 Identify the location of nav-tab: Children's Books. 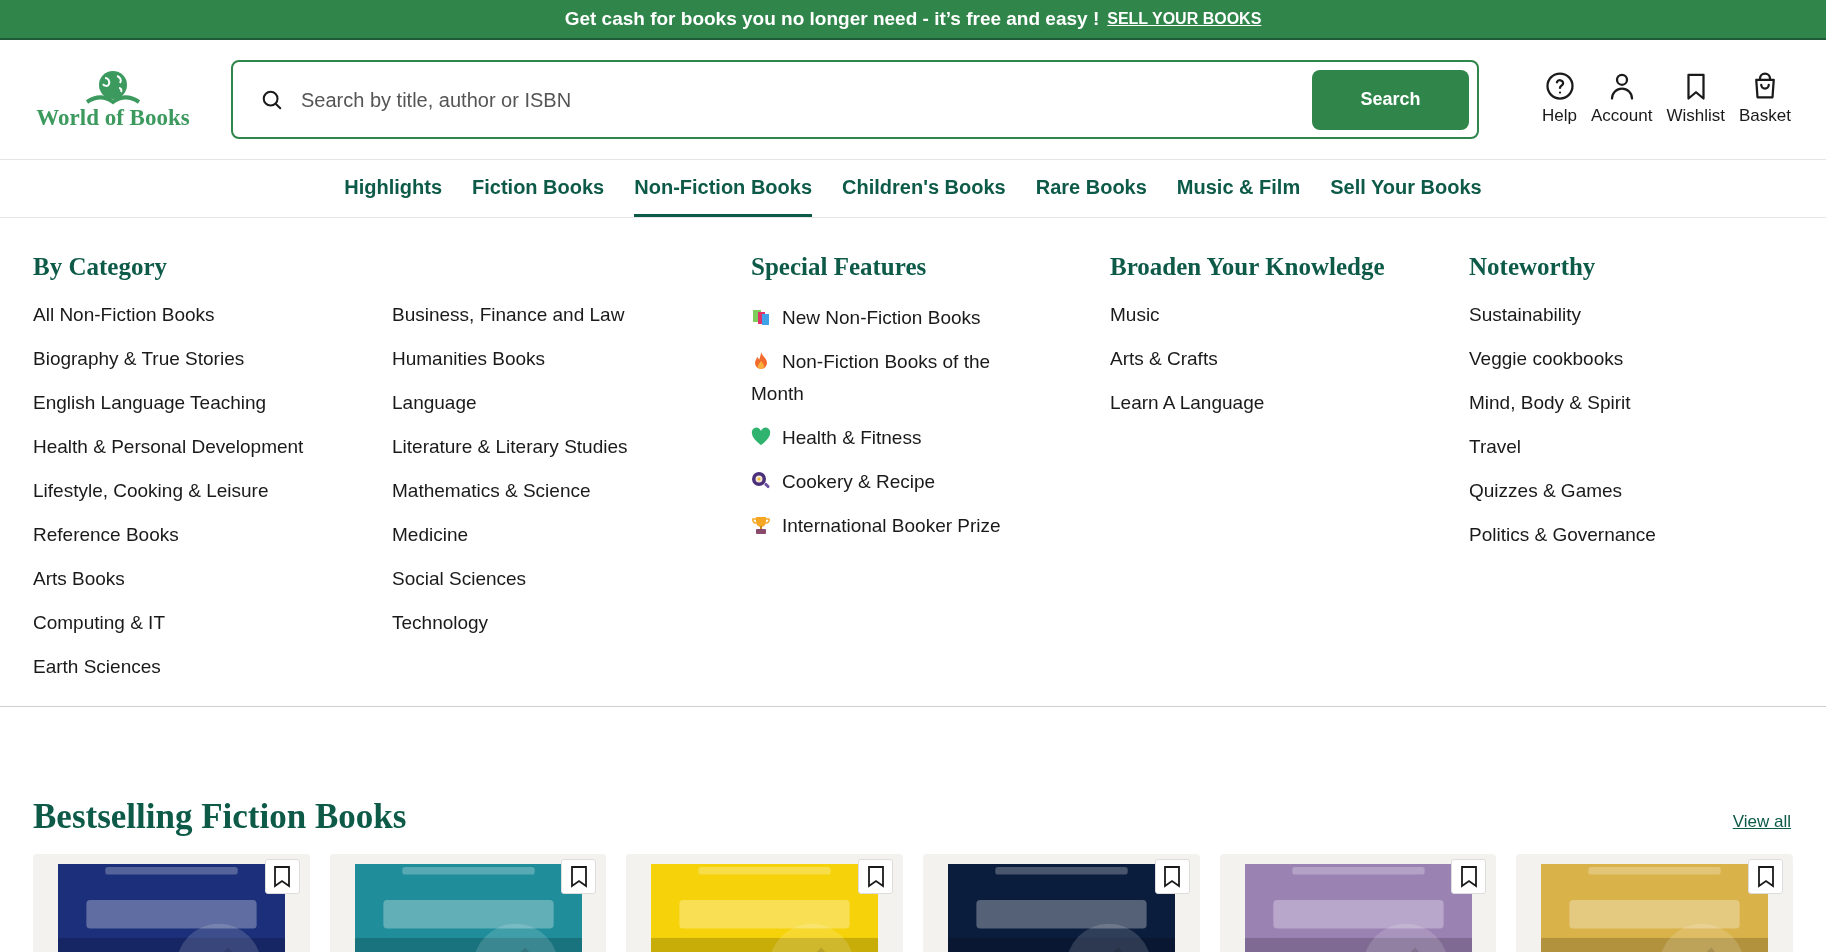
(924, 188).